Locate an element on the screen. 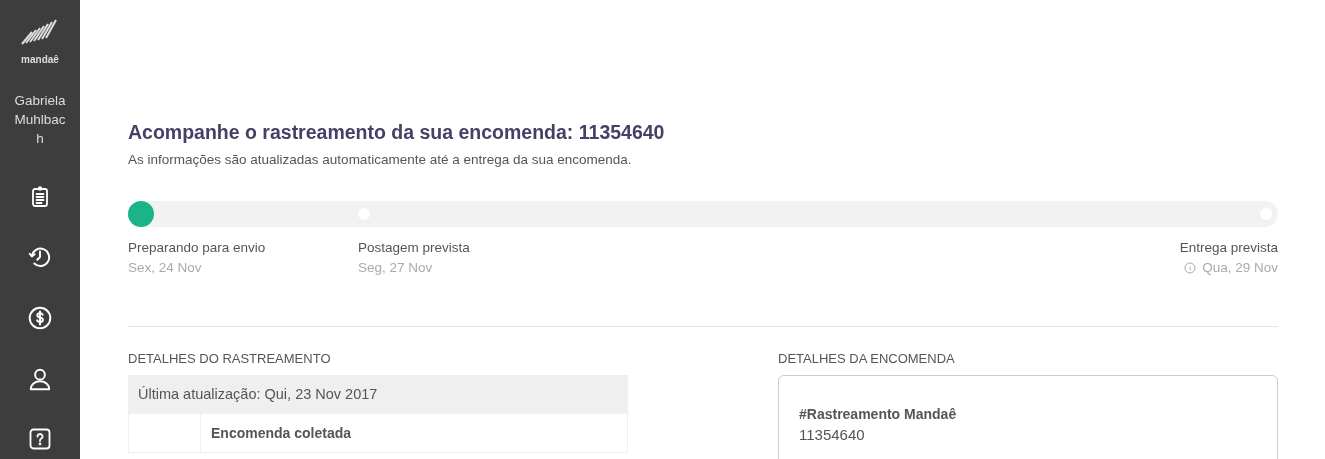 This screenshot has height=459, width=1325. dollar-icon is located at coordinates (40, 318).